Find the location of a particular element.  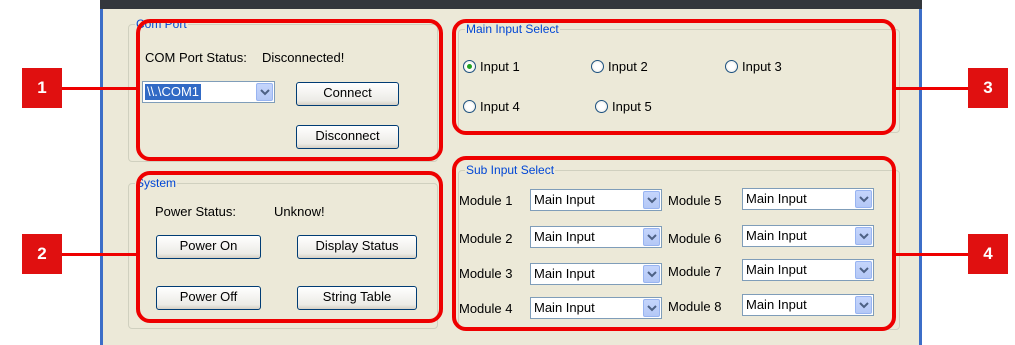

callout-badge-1: 1 is located at coordinates (42, 88).